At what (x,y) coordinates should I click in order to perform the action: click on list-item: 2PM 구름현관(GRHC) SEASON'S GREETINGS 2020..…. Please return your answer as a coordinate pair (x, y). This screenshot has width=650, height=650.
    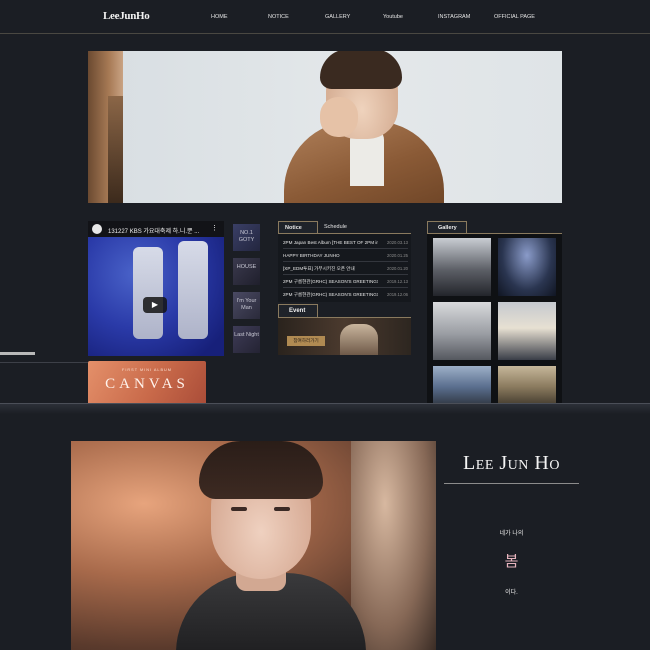
    Looking at the image, I should click on (345, 295).